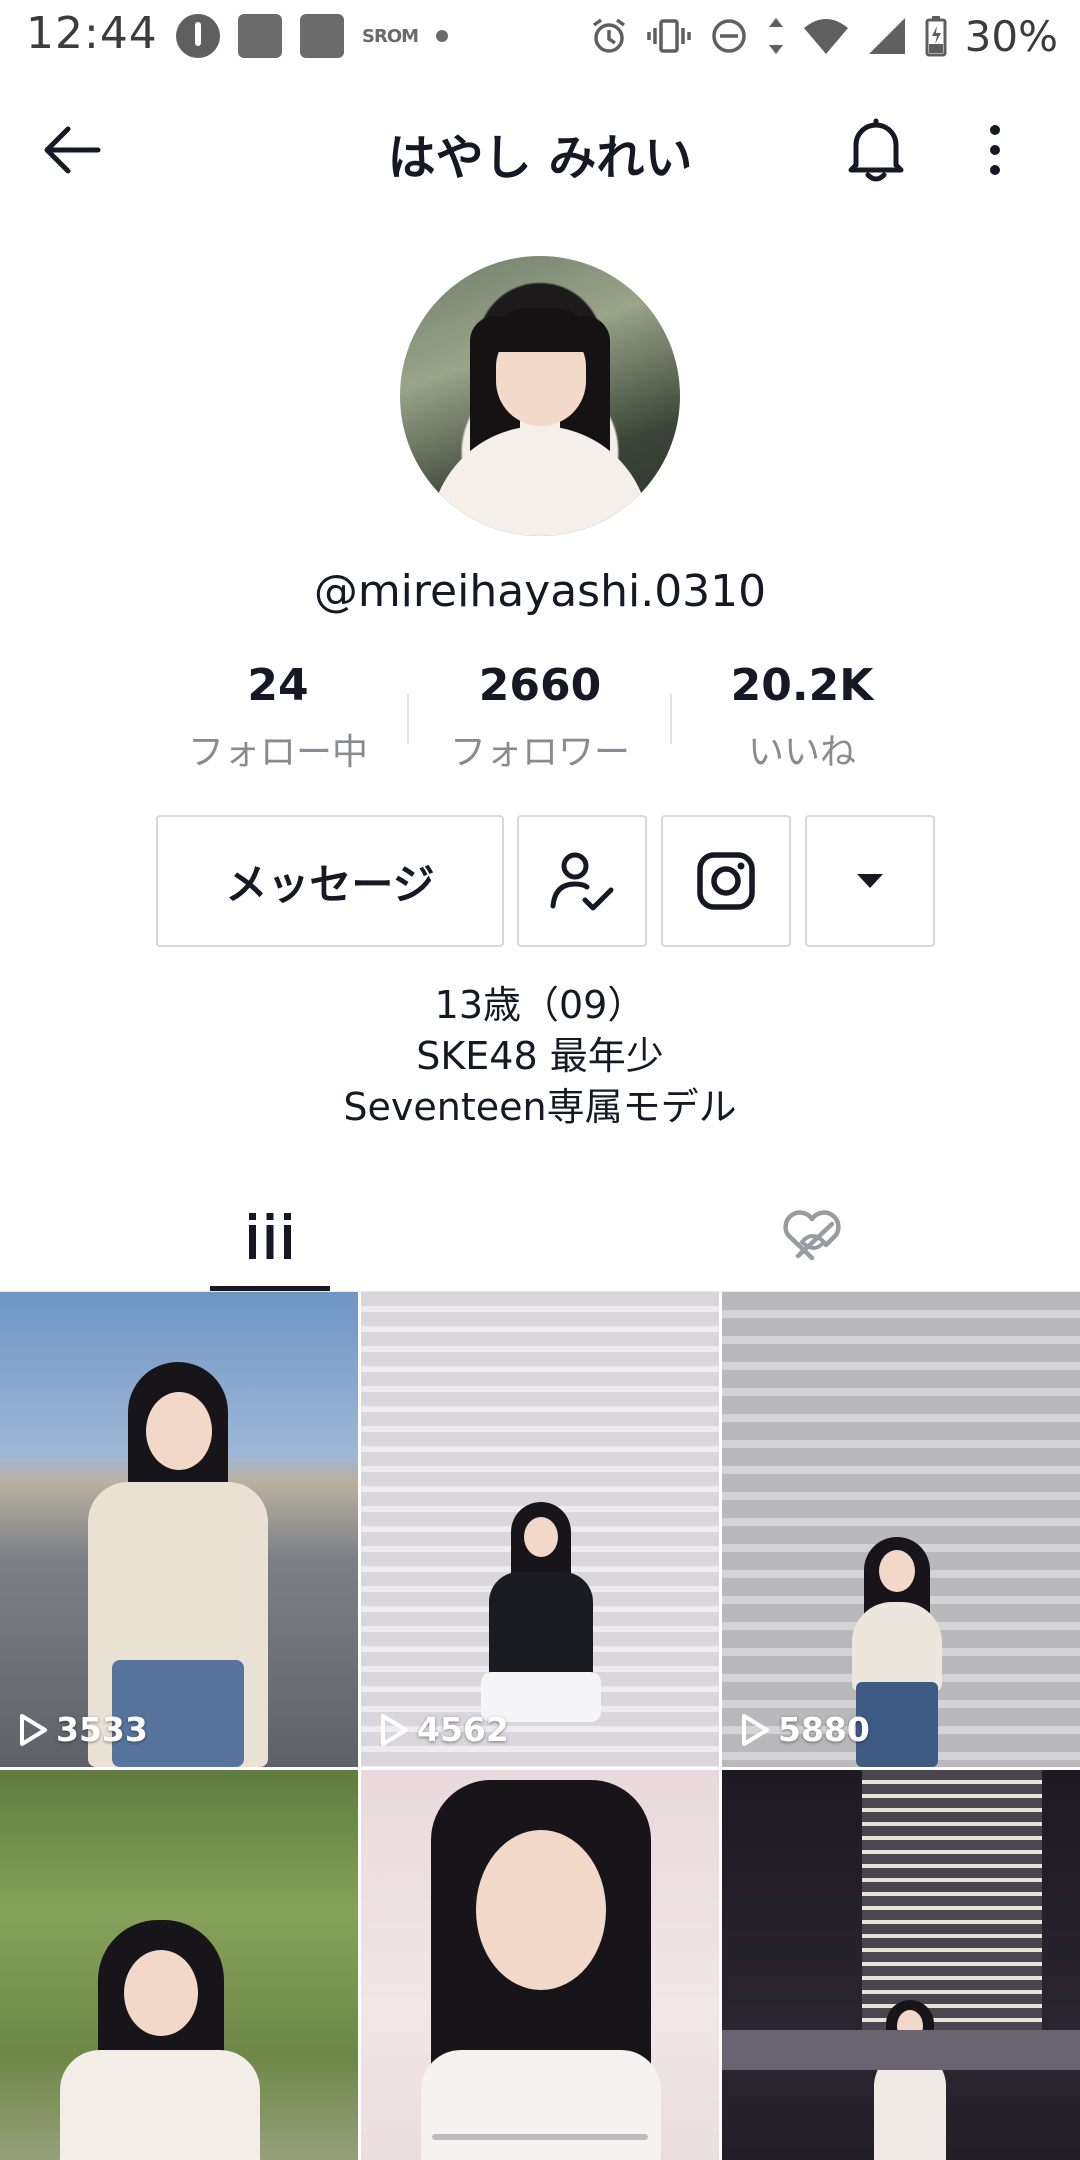  I want to click on home-indicator, so click(540, 2137).